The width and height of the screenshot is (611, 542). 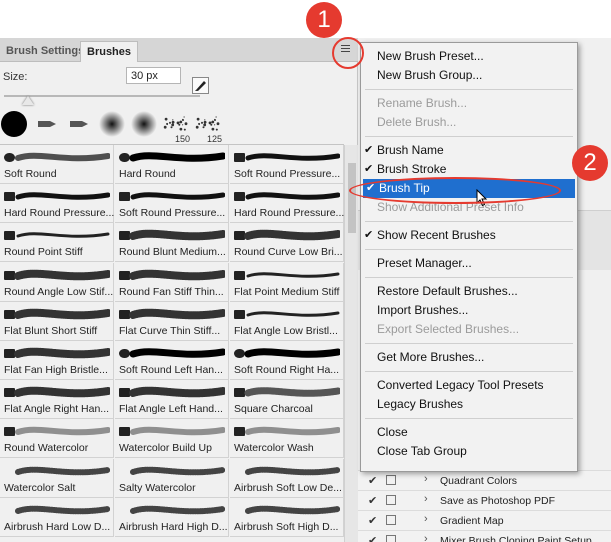 I want to click on action-name: Save as Photoshop PDF, so click(x=497, y=501).